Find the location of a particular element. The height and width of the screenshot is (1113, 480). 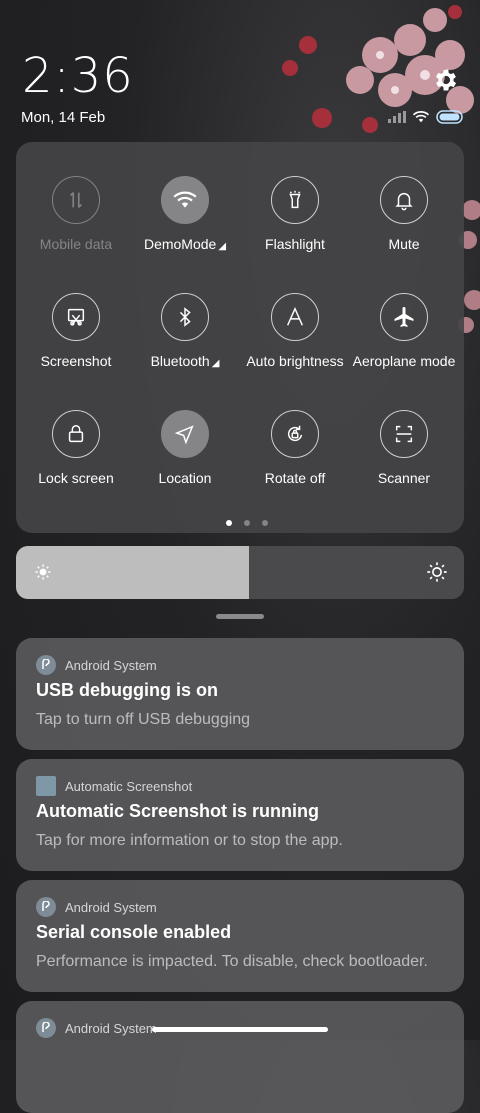

tile-demomode: DemoMode ◢ is located at coordinates (185, 226).